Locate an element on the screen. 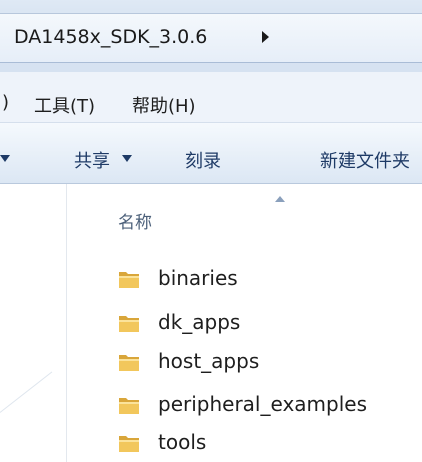  file-name: peripheral_examples is located at coordinates (262, 404).